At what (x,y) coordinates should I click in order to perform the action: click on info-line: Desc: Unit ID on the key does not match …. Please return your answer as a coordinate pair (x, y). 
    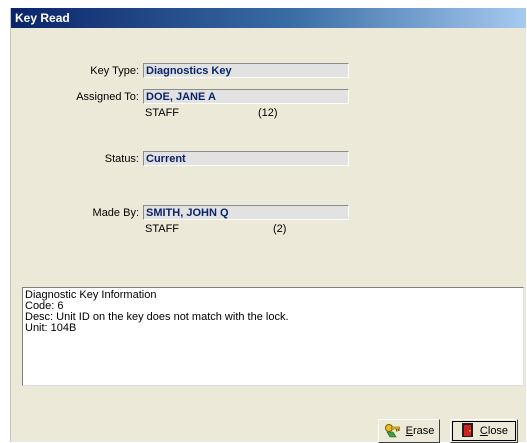
    Looking at the image, I should click on (157, 317).